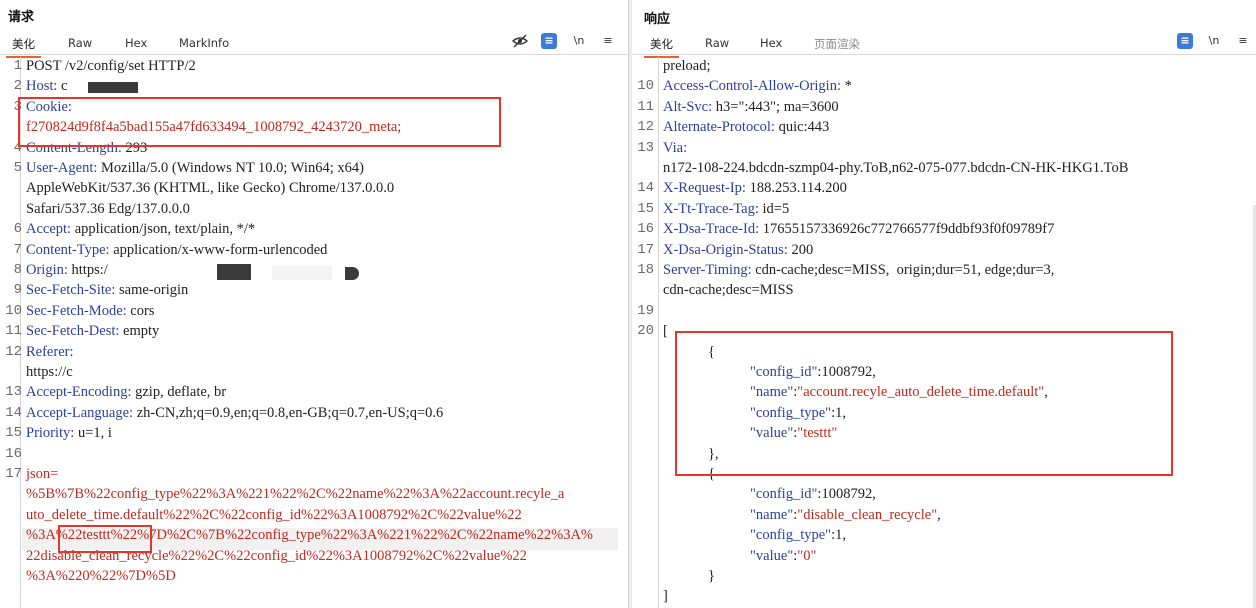 The width and height of the screenshot is (1256, 608). What do you see at coordinates (520, 41) in the screenshot?
I see `hide-icon` at bounding box center [520, 41].